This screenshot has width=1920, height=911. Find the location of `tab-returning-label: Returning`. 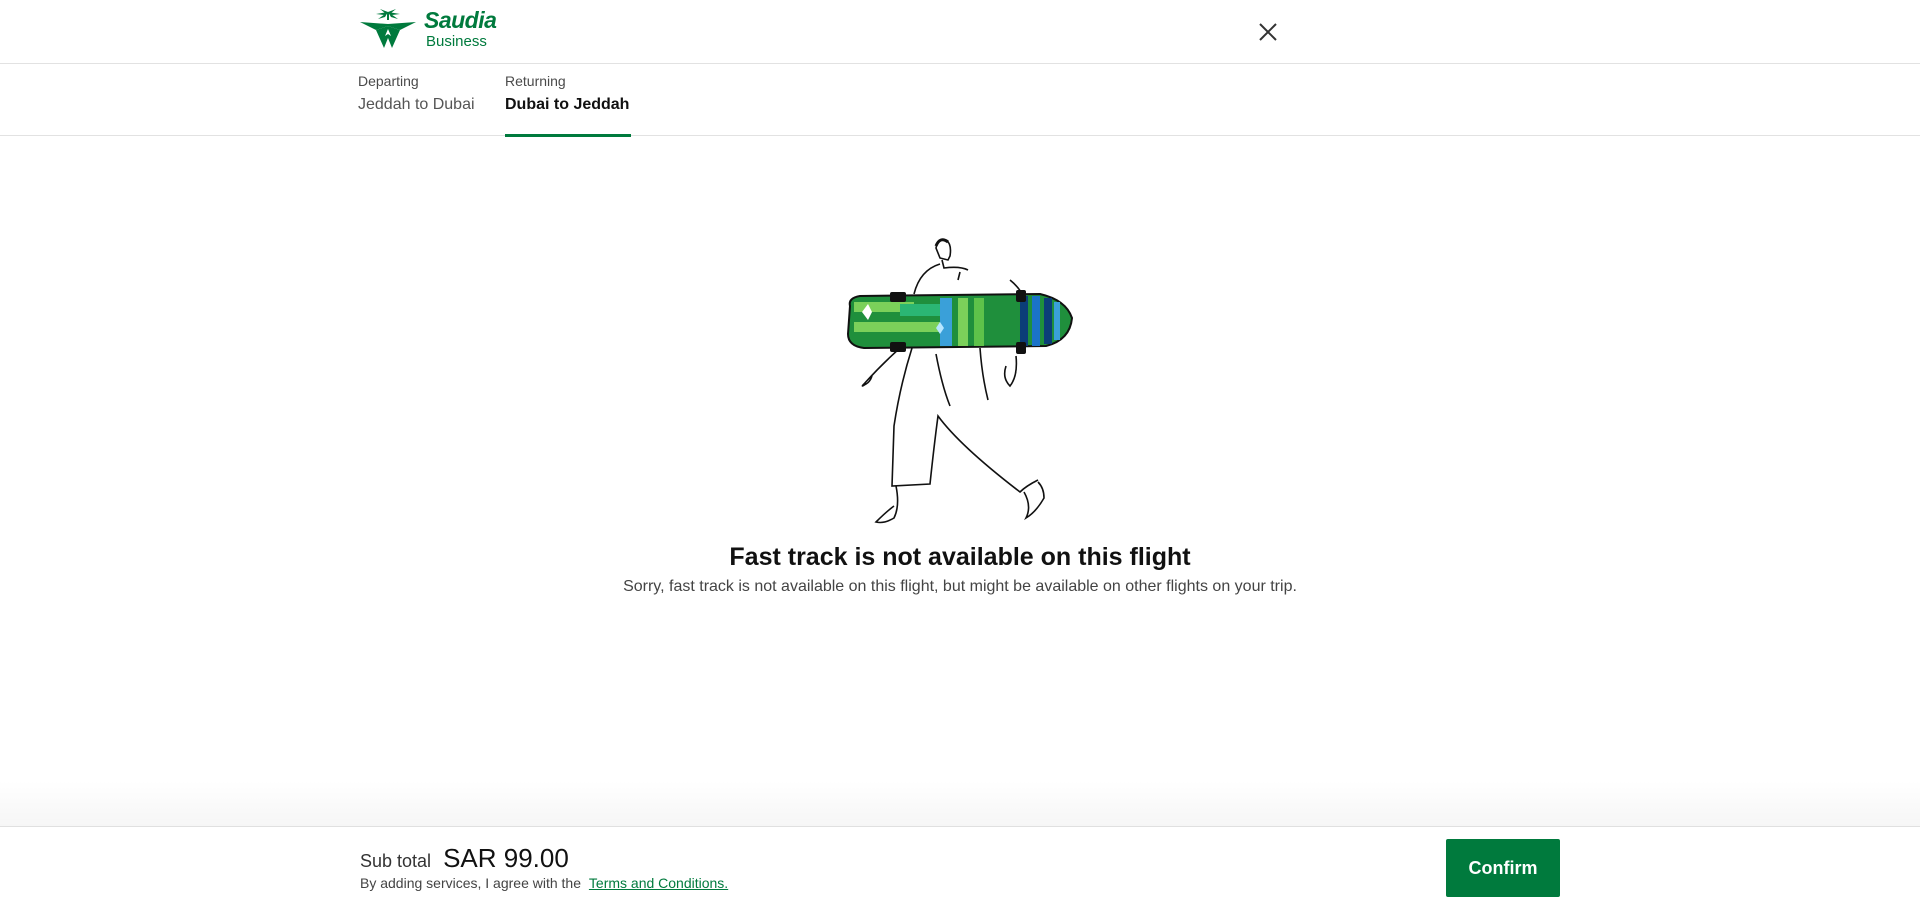

tab-returning-label: Returning is located at coordinates (535, 81).